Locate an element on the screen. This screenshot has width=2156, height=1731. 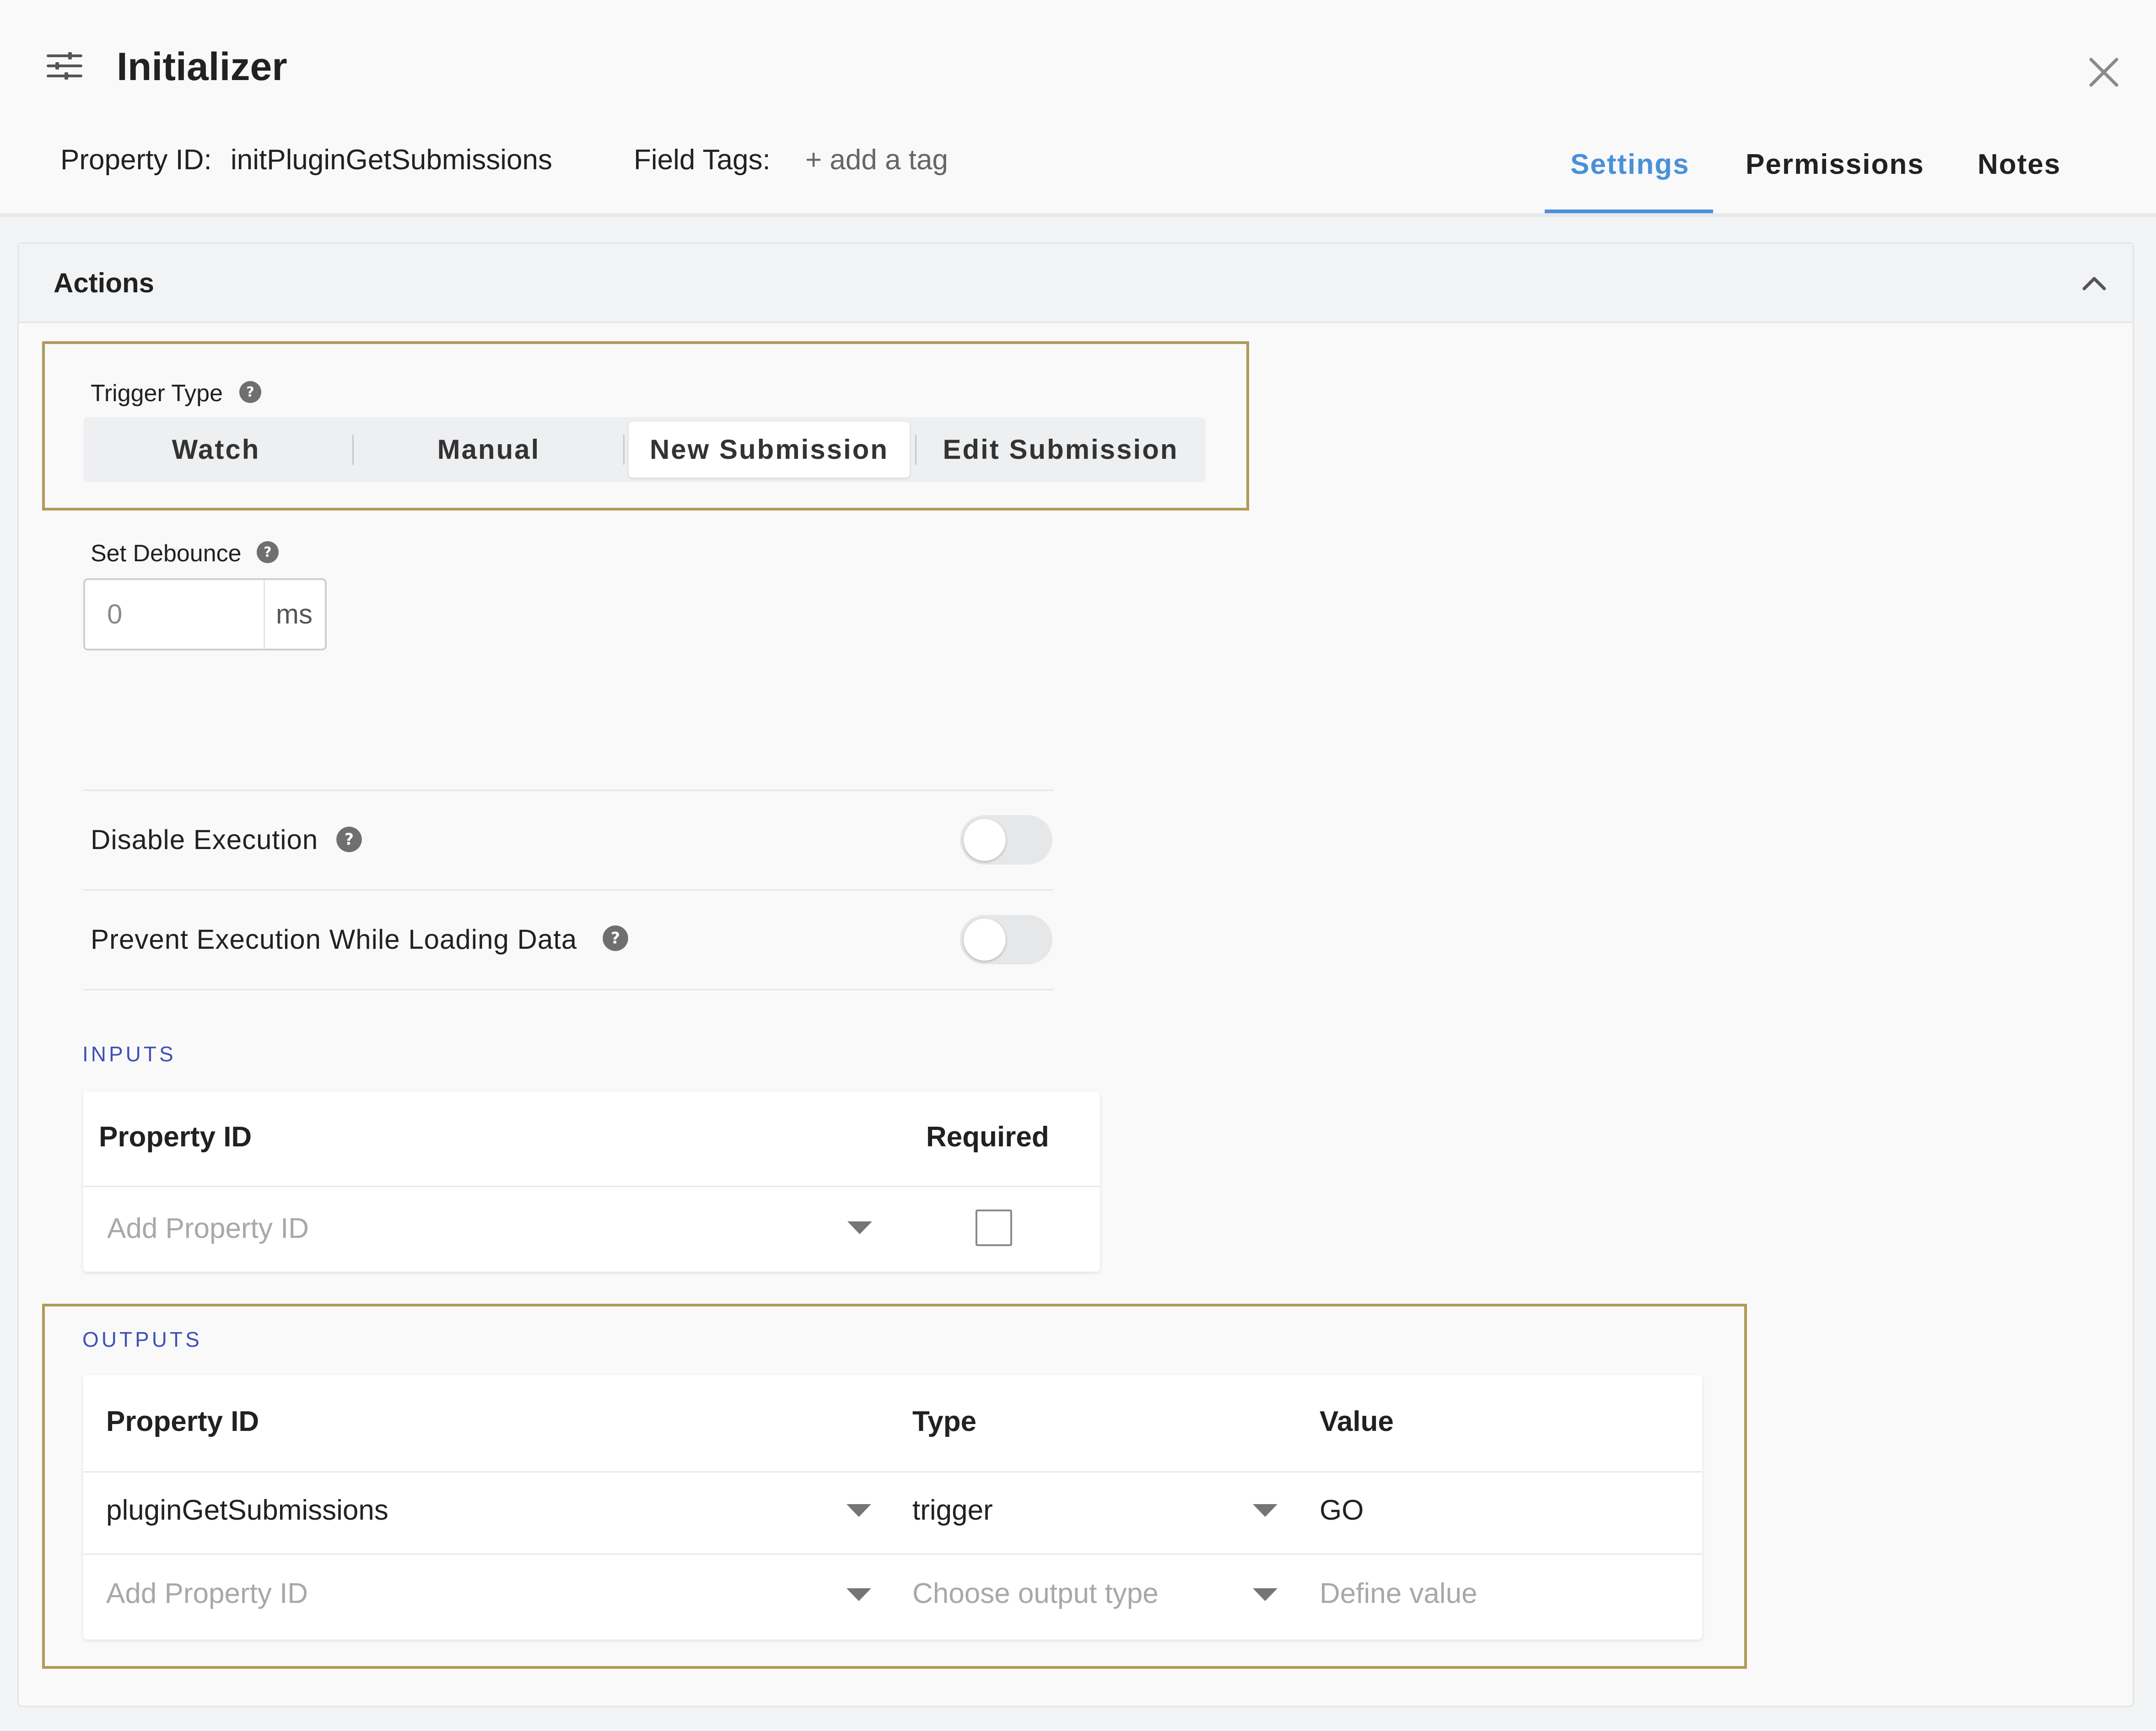
disable-execution-label: Disable Execution is located at coordinates (204, 839).